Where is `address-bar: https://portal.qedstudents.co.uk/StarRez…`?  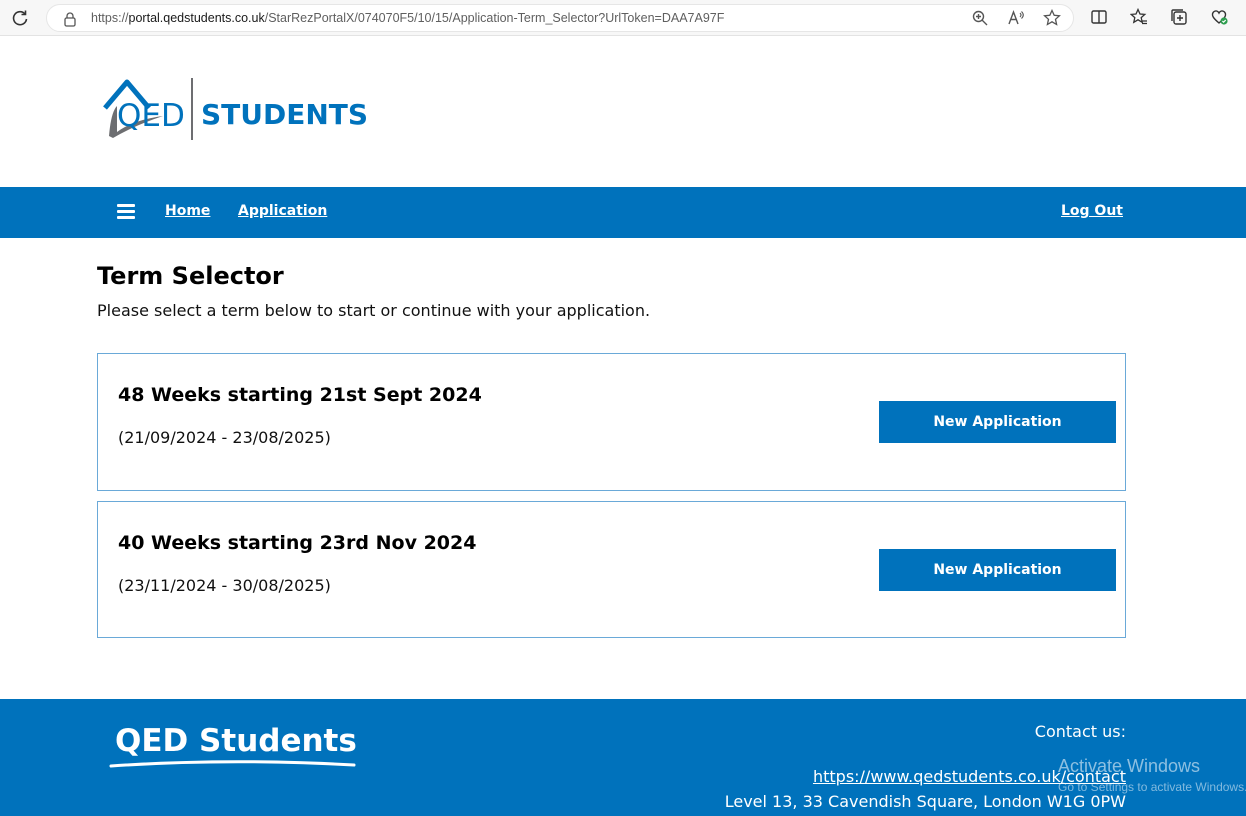 address-bar: https://portal.qedstudents.co.uk/StarRez… is located at coordinates (560, 18).